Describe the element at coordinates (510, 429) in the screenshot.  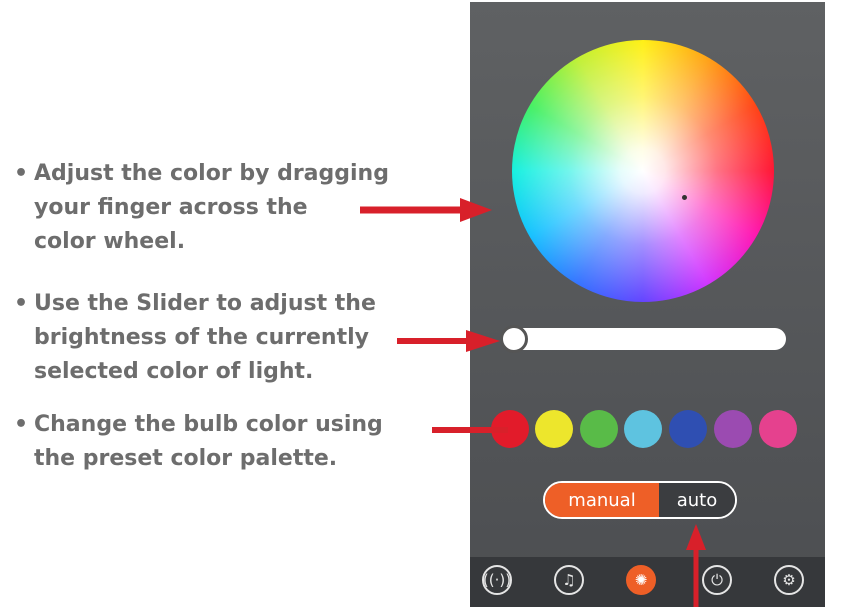
I see `palette-swatch-red` at that location.